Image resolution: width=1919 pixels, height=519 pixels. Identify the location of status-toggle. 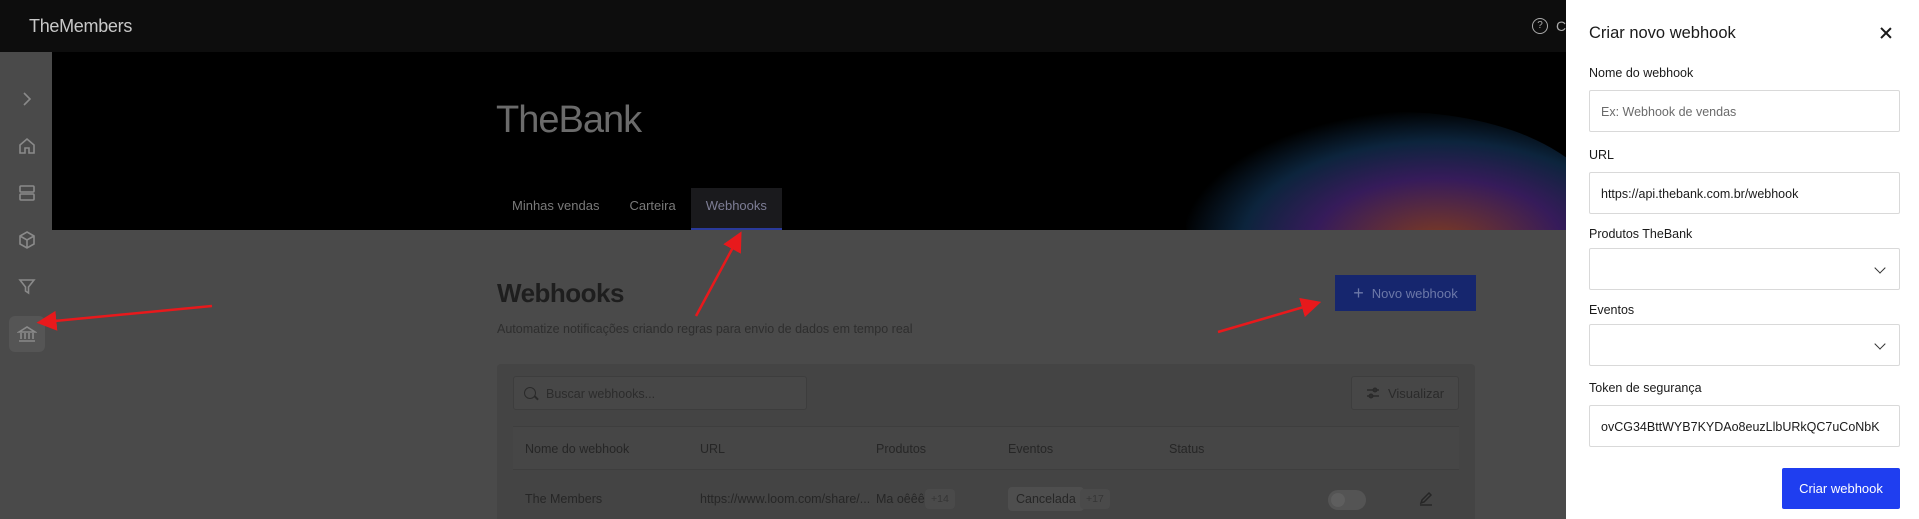
(1347, 500).